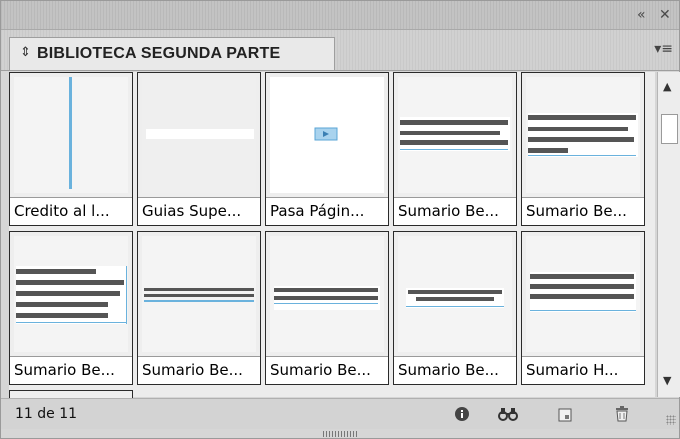 The height and width of the screenshot is (439, 680). I want to click on scrollbar-thumb, so click(669, 129).